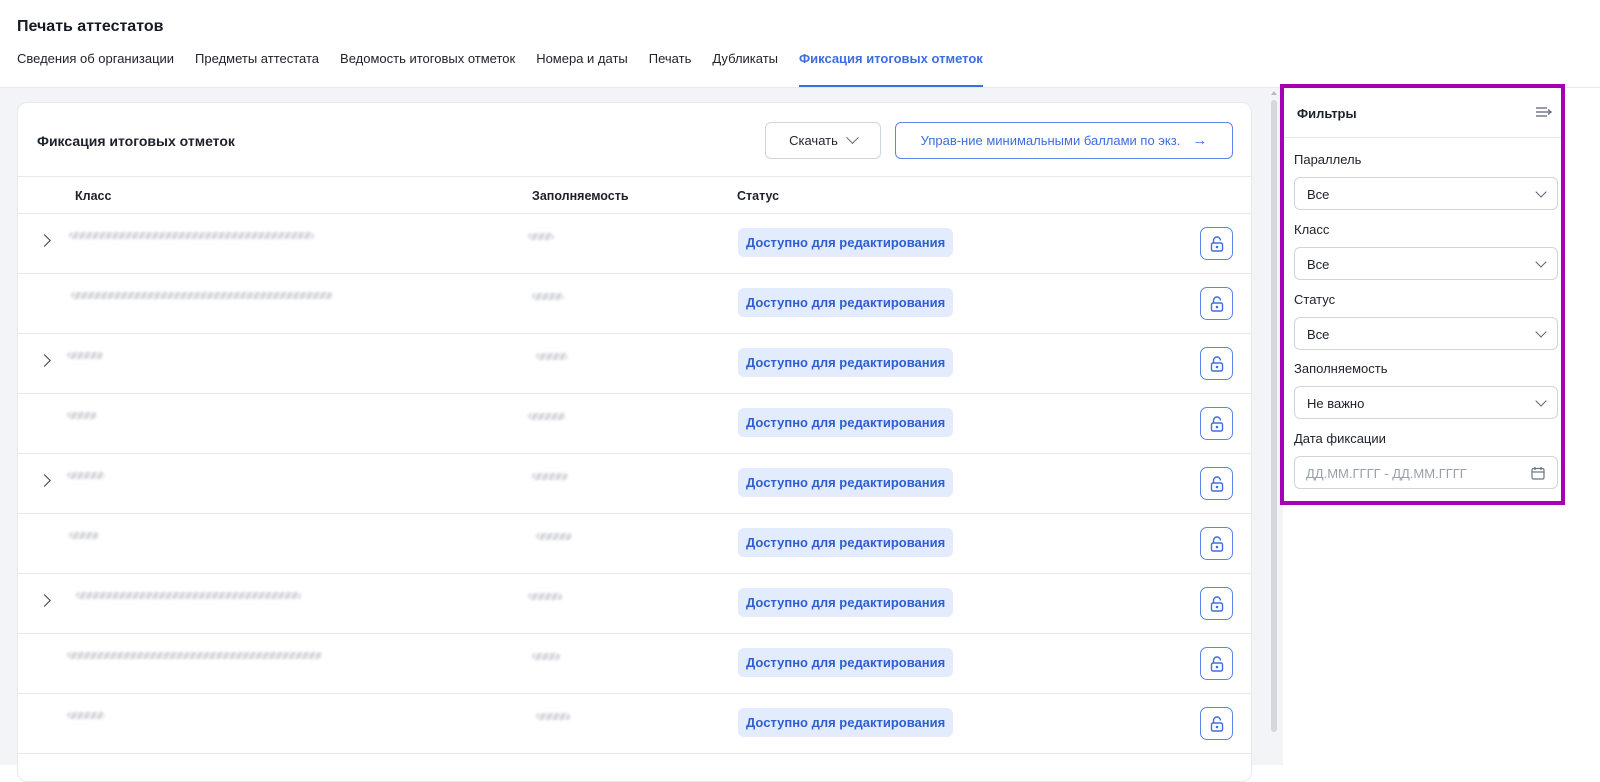 Image resolution: width=1600 pixels, height=782 pixels. I want to click on status-label: Статус, so click(1315, 299).